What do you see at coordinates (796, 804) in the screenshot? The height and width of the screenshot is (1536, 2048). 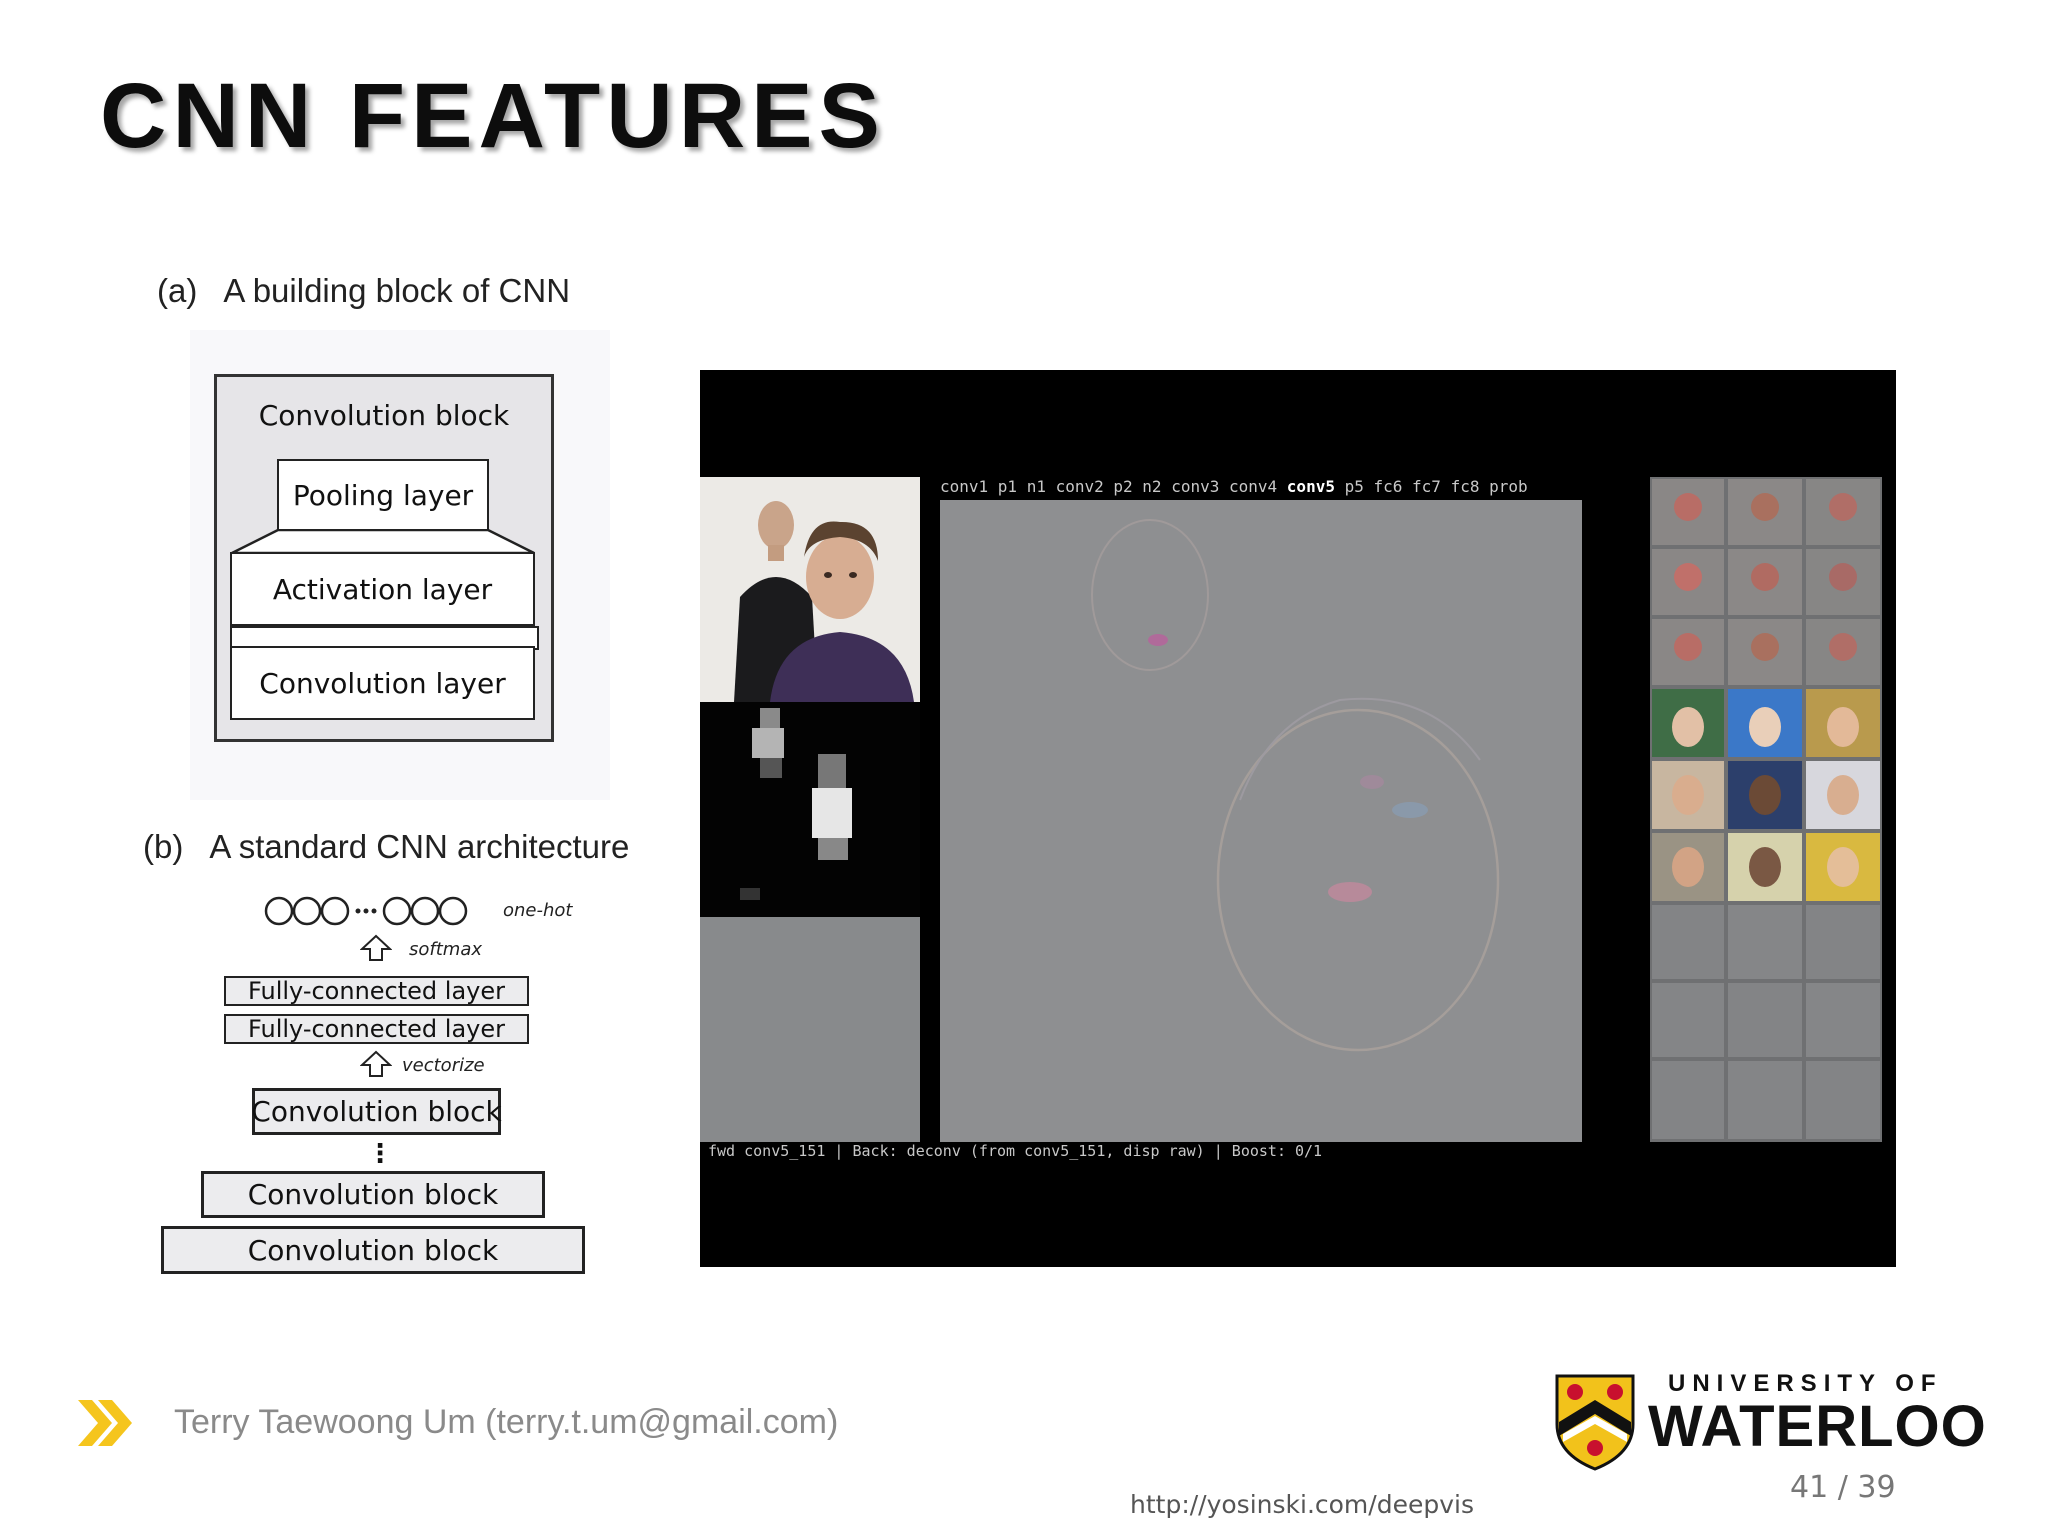 I see `activation-blobs` at bounding box center [796, 804].